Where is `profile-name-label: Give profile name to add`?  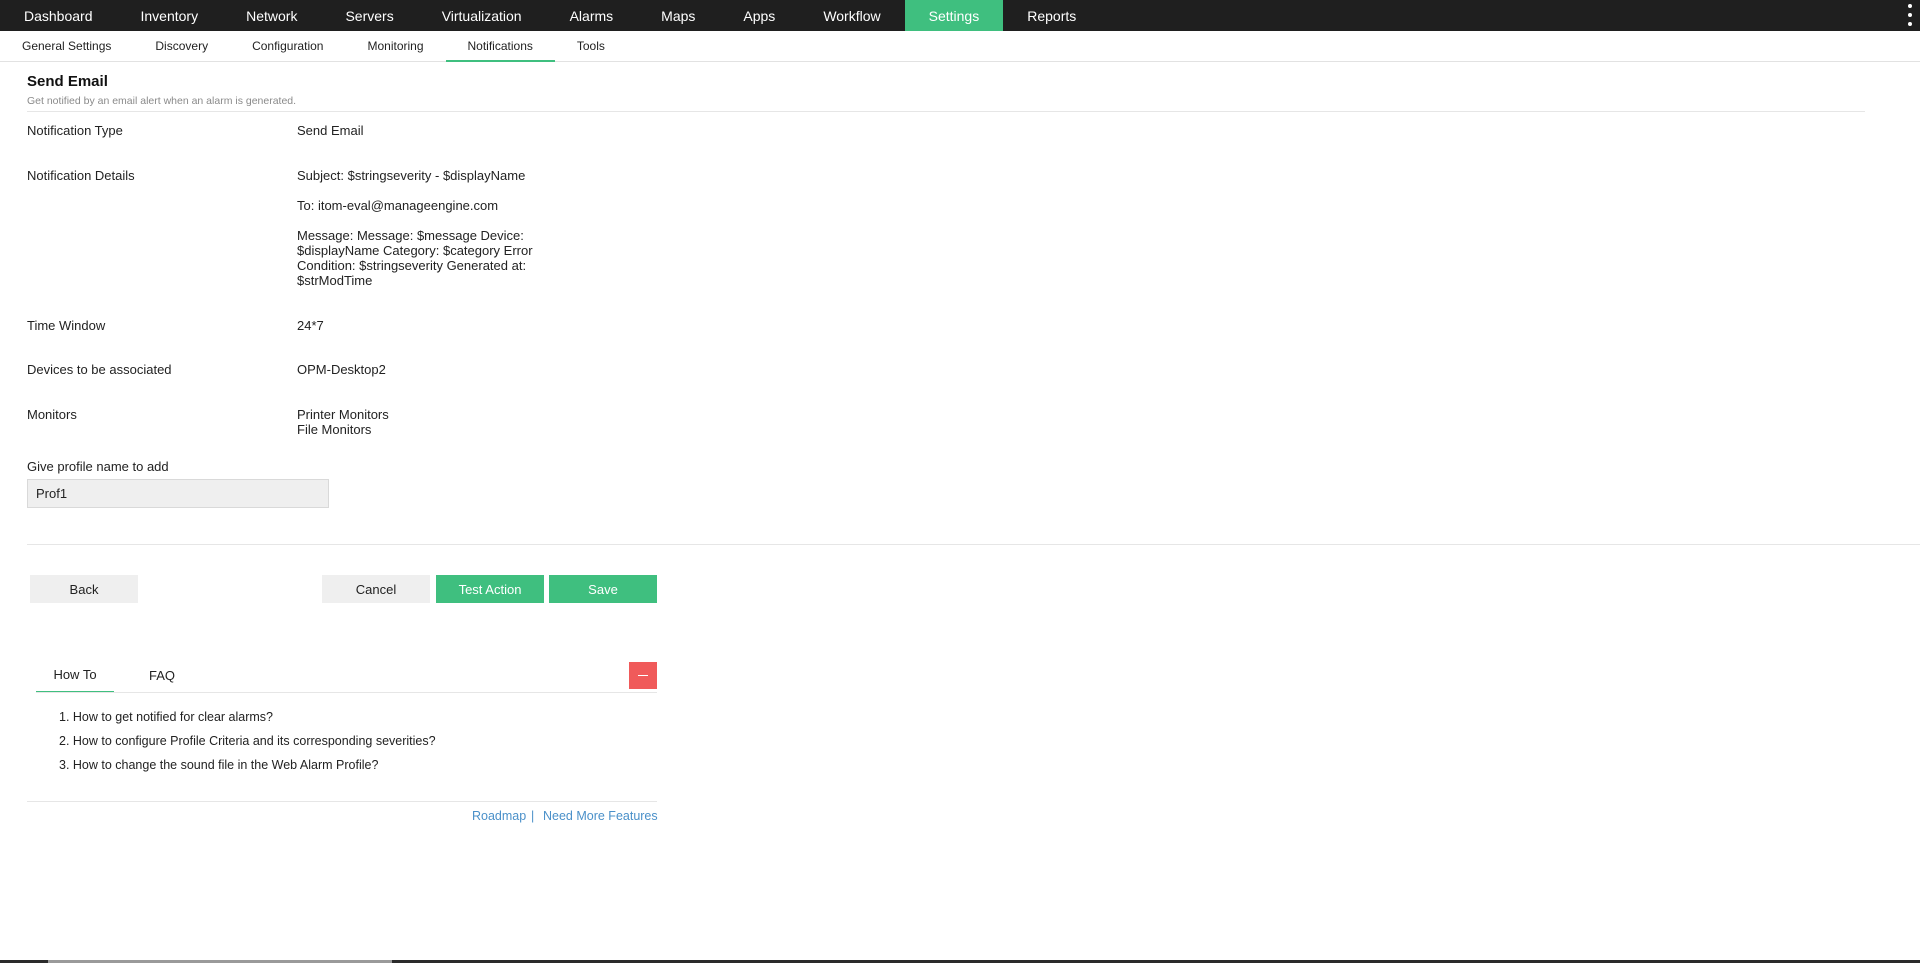 profile-name-label: Give profile name to add is located at coordinates (98, 466).